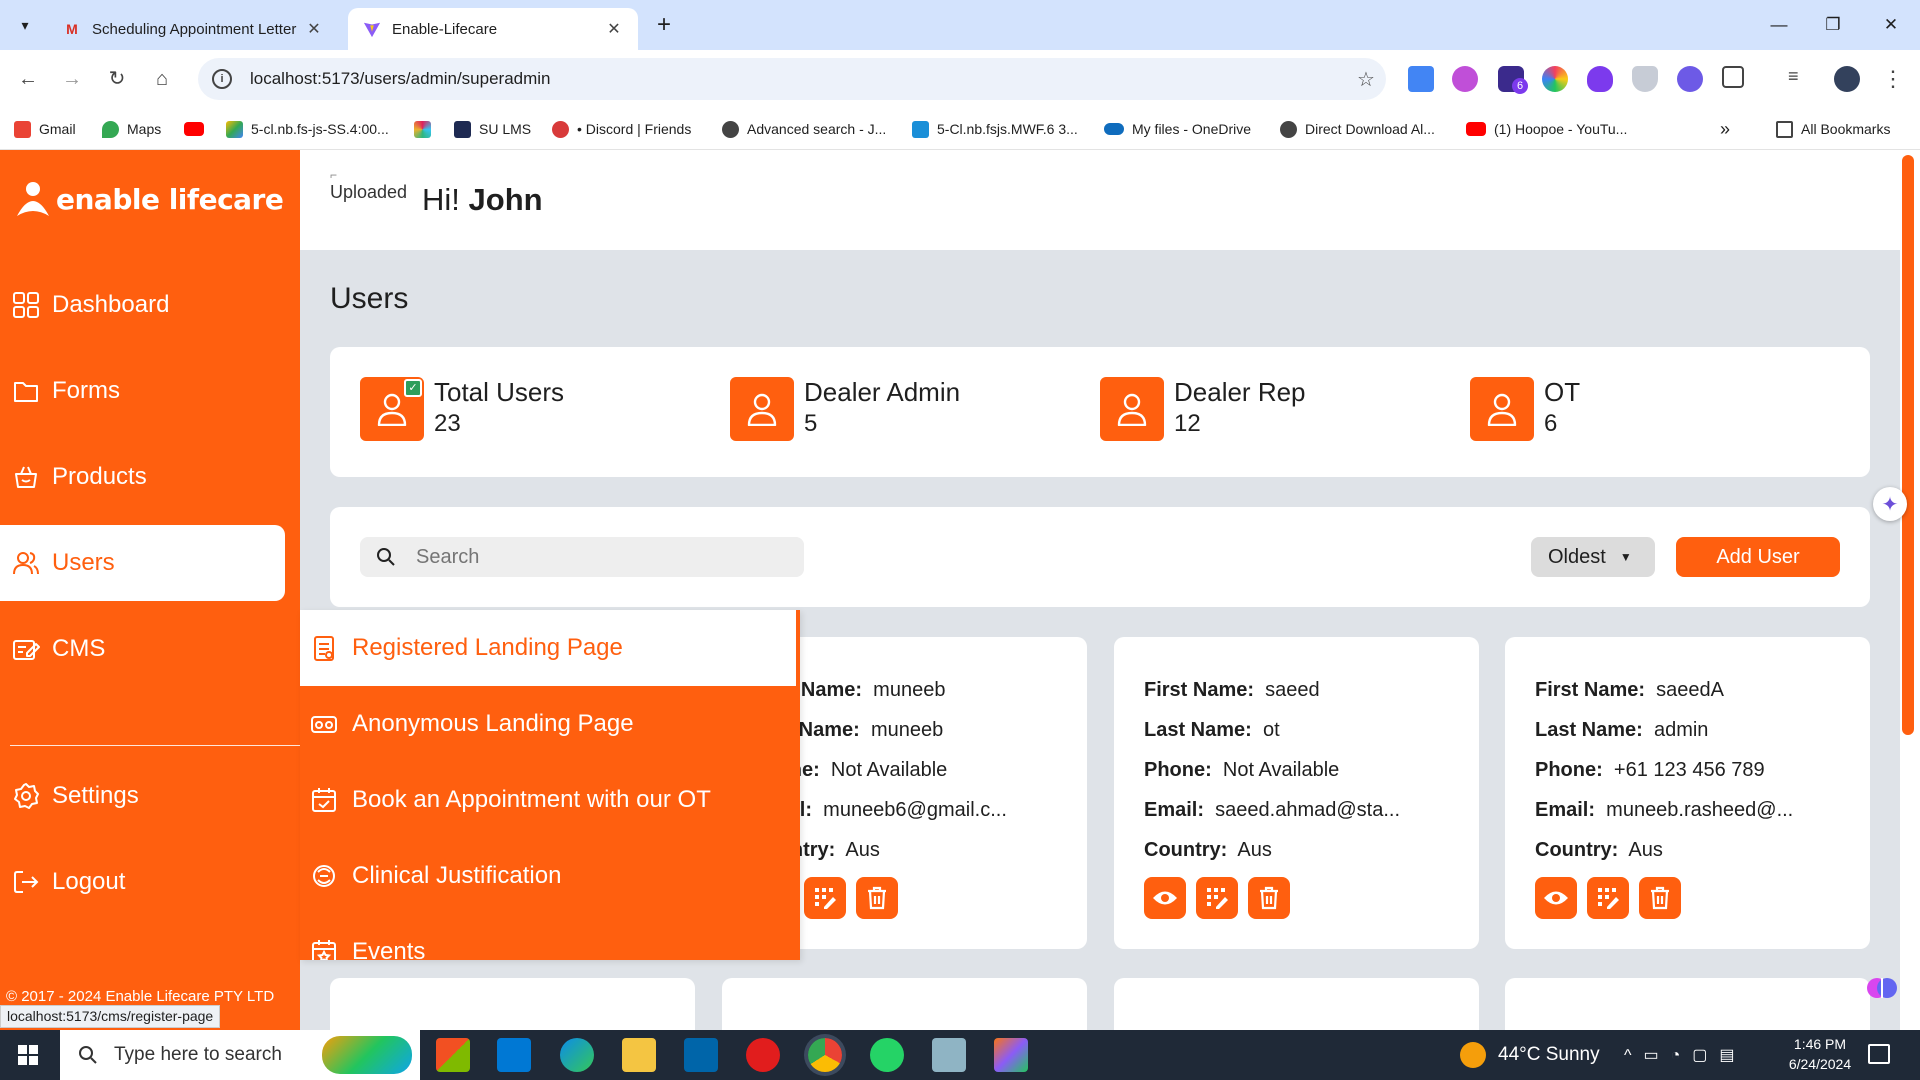 This screenshot has width=1920, height=1080. Describe the element at coordinates (548, 937) in the screenshot. I see `cms-item-events: Events` at that location.